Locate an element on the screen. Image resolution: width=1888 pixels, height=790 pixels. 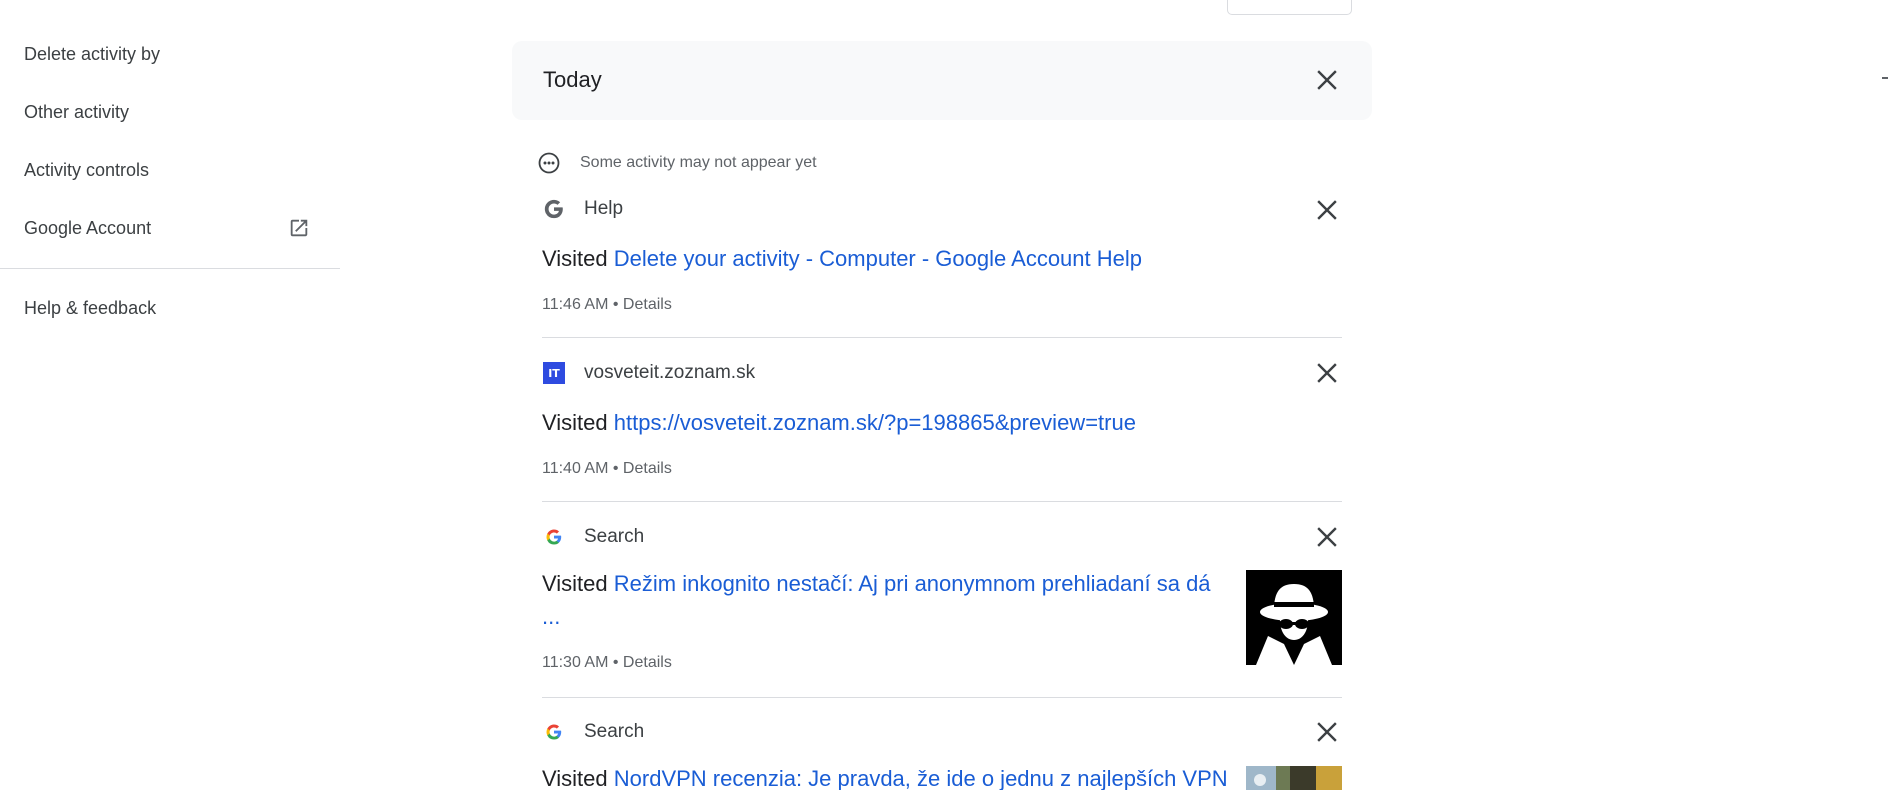
article-thumbnail is located at coordinates (1294, 778).